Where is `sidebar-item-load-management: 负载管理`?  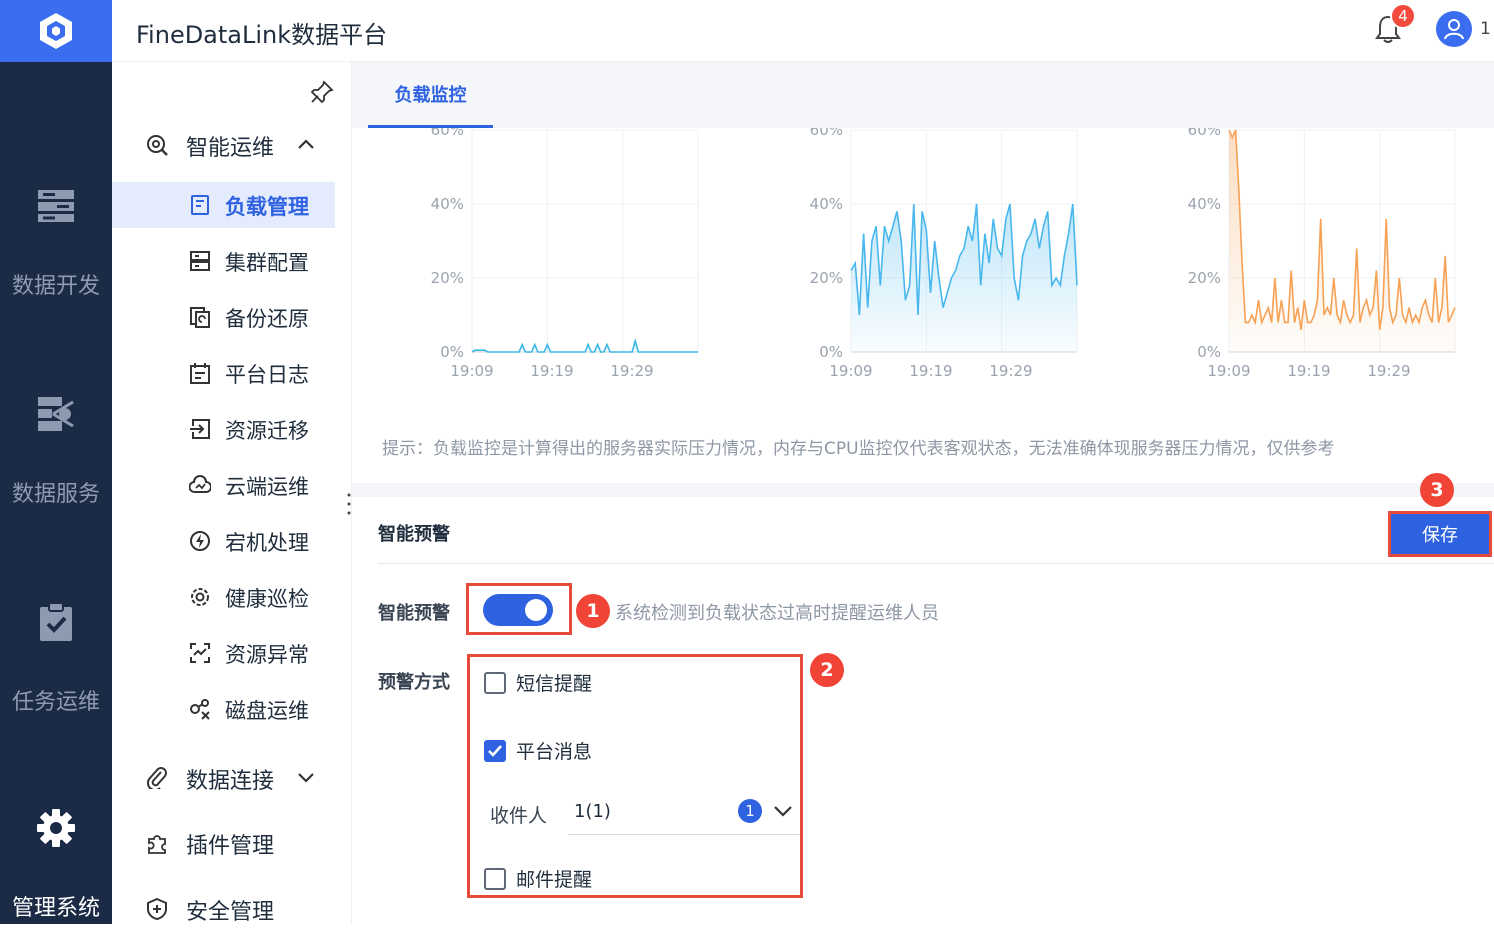 sidebar-item-load-management: 负载管理 is located at coordinates (223, 205).